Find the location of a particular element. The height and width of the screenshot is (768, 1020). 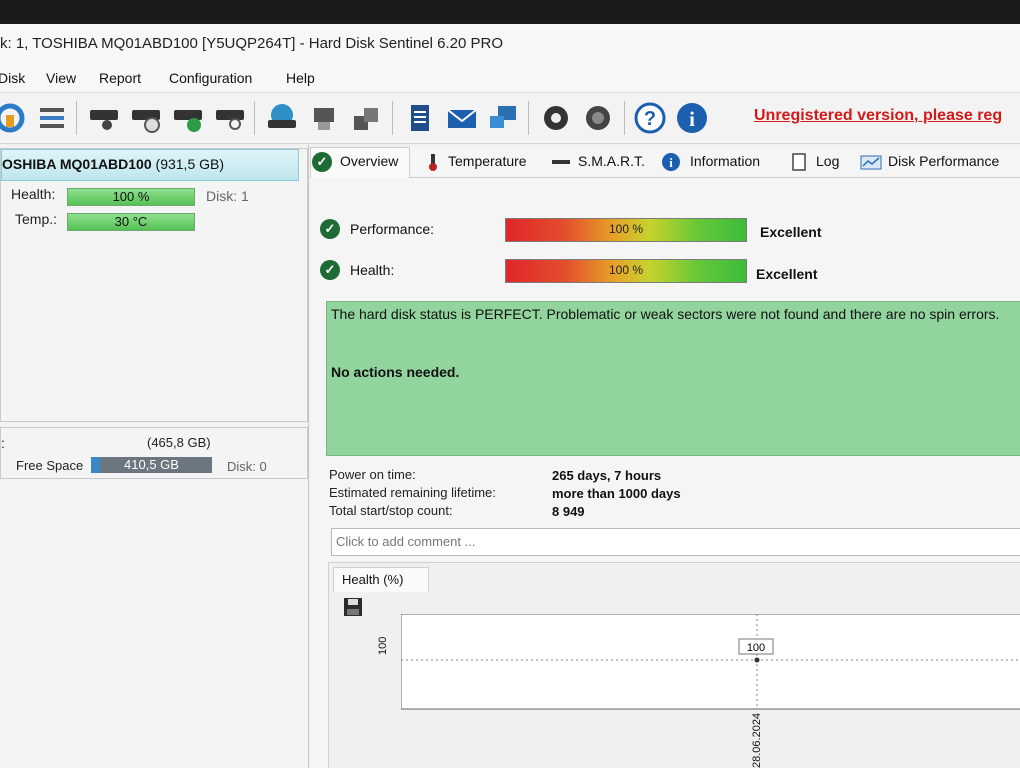

disk-card-header: OSHIBA MQ01ABD100 (931,5 GB) is located at coordinates (150, 165).